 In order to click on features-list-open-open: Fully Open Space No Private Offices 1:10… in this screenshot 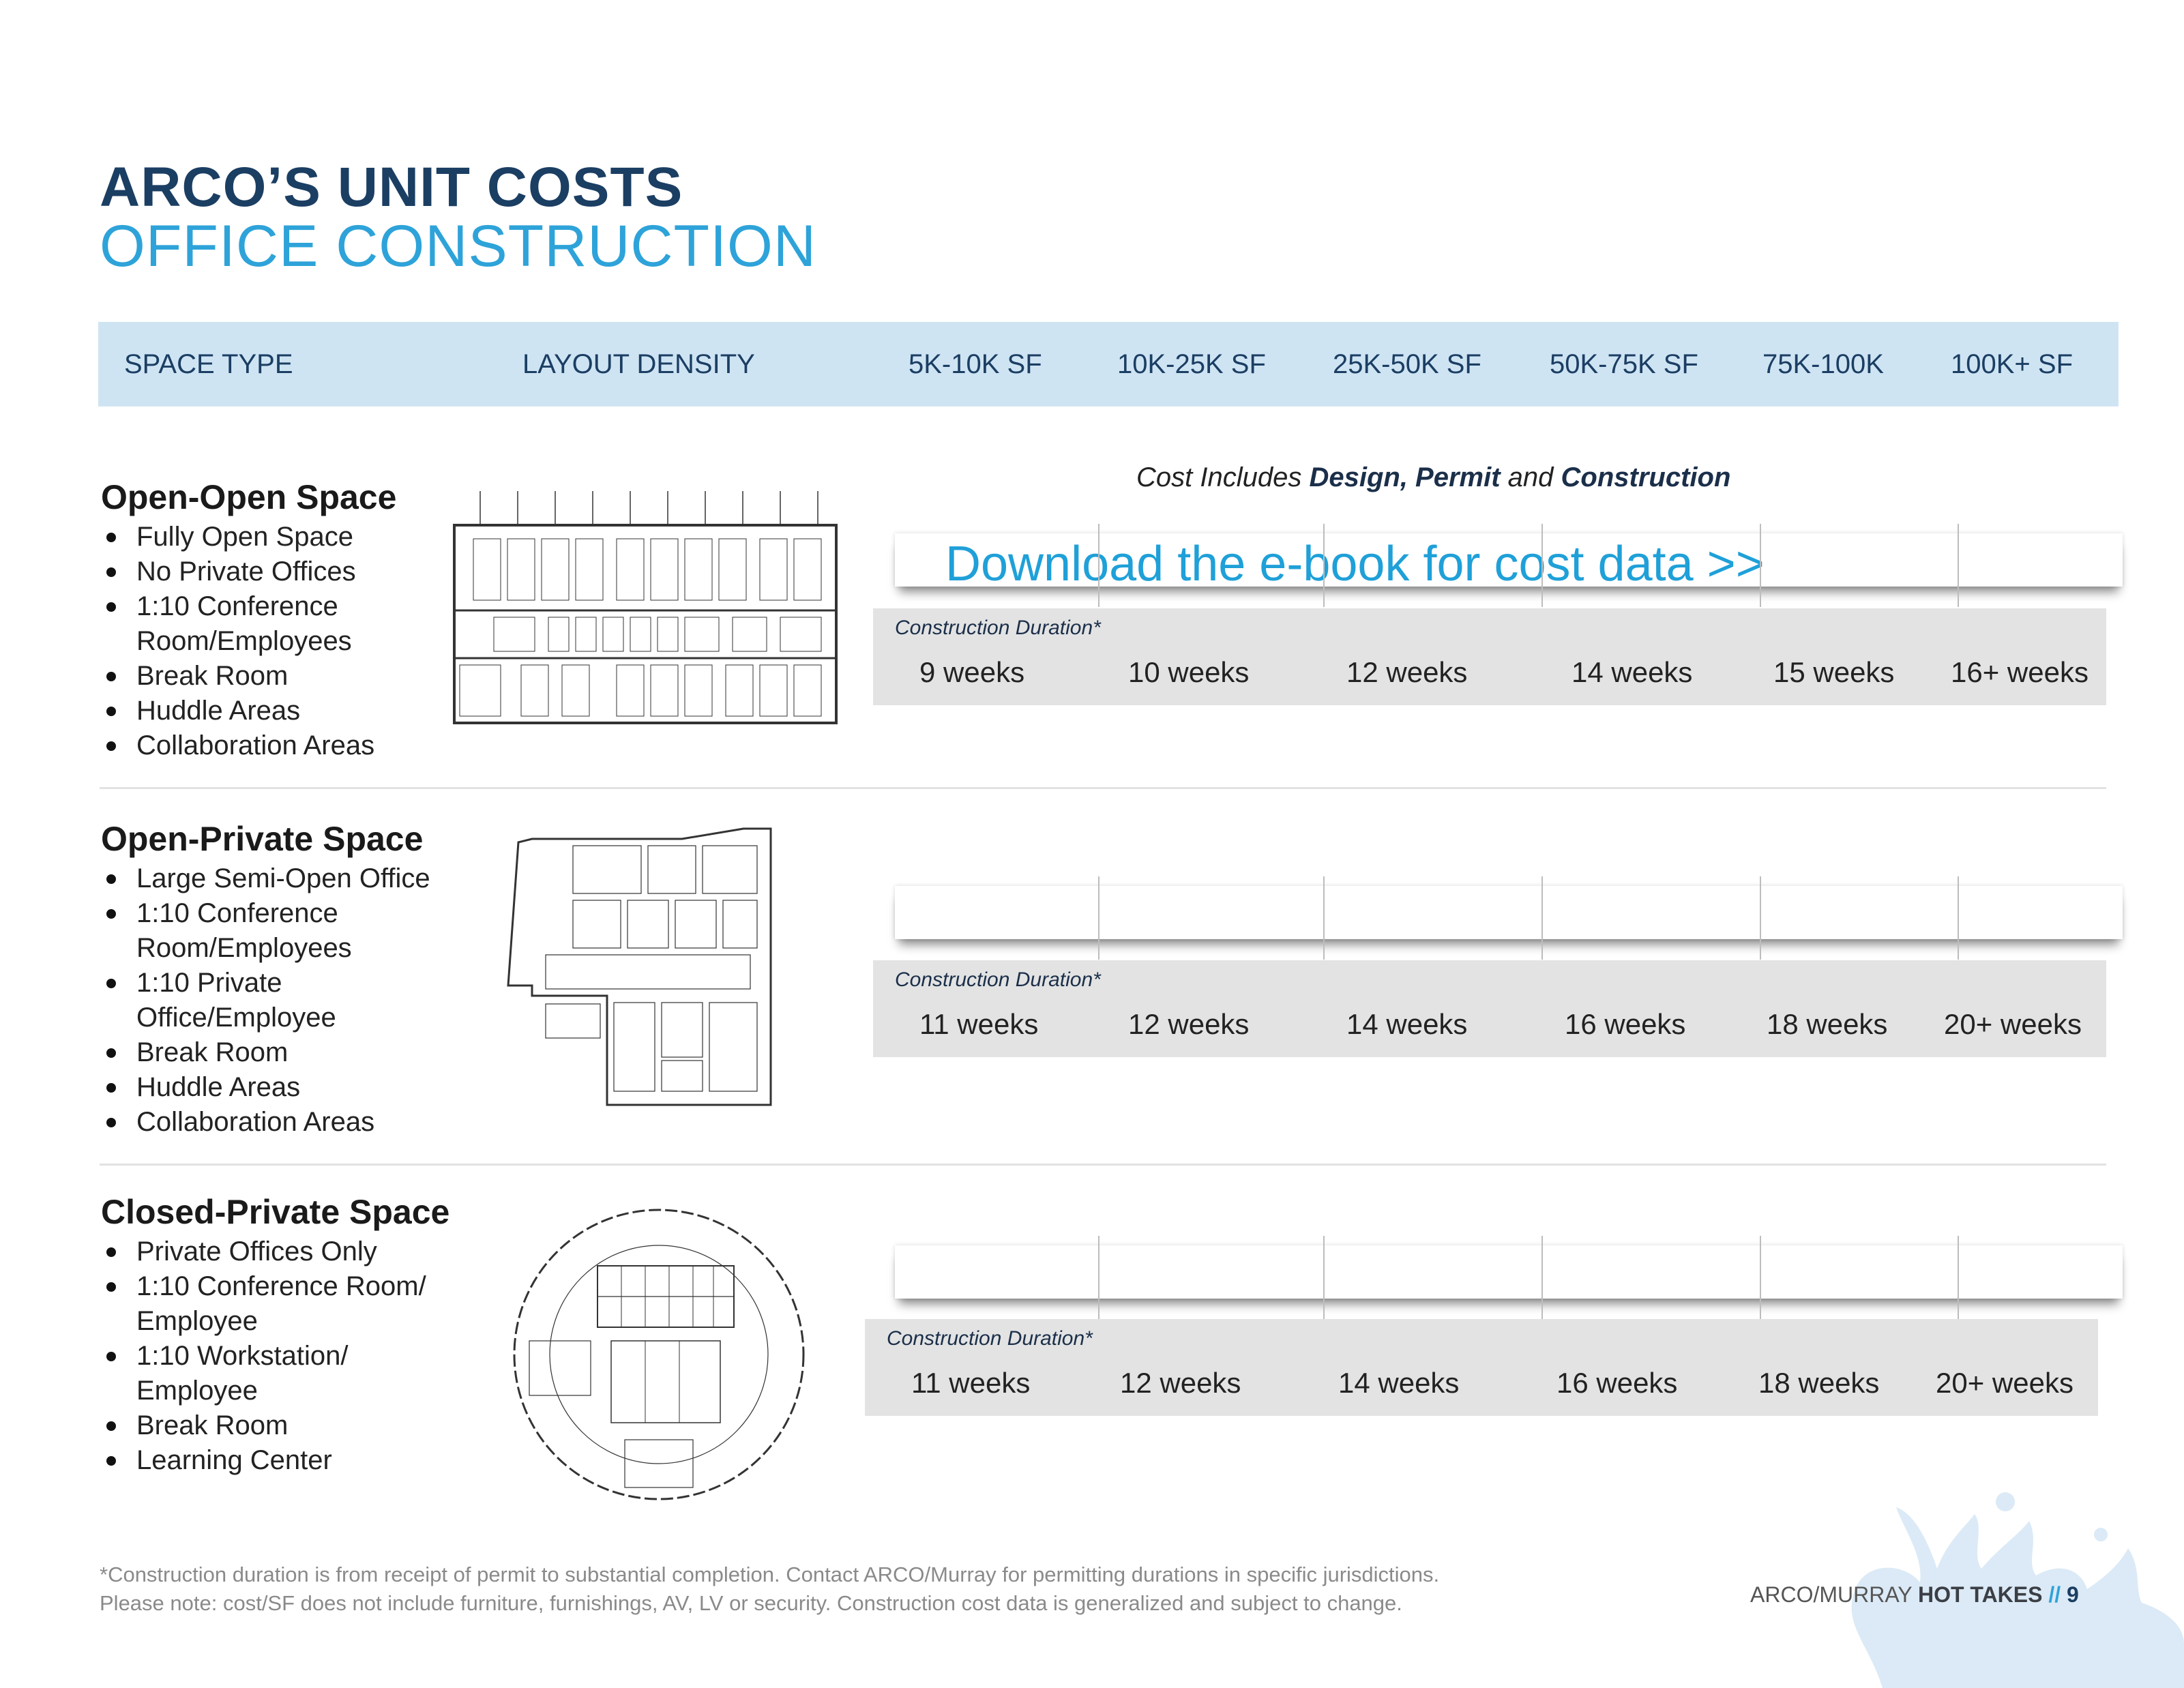, I will do `click(278, 641)`.